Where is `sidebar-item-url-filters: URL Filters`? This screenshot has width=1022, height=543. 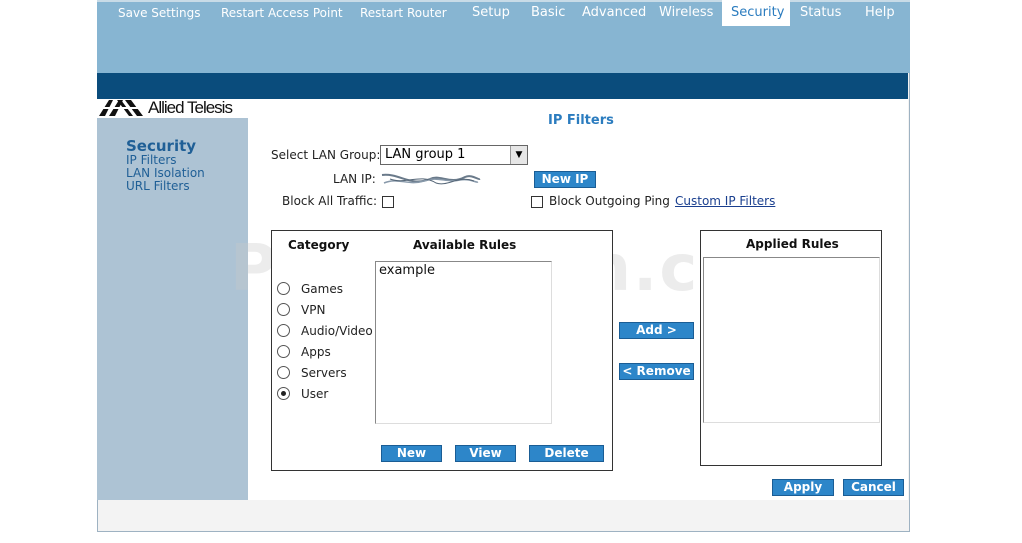
sidebar-item-url-filters: URL Filters is located at coordinates (158, 186).